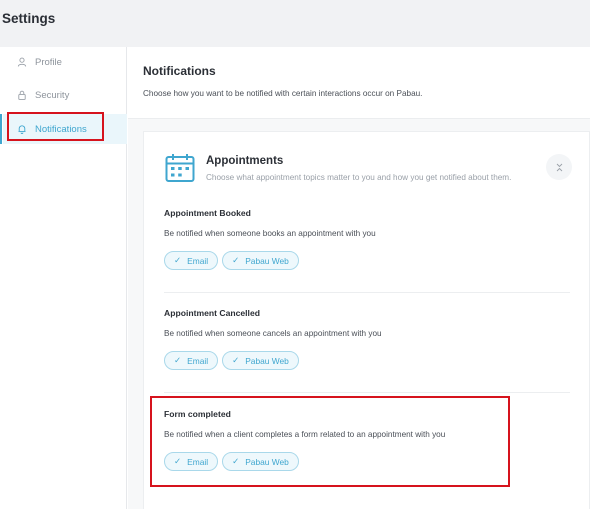  What do you see at coordinates (295, 23) in the screenshot?
I see `top-bar: Settings` at bounding box center [295, 23].